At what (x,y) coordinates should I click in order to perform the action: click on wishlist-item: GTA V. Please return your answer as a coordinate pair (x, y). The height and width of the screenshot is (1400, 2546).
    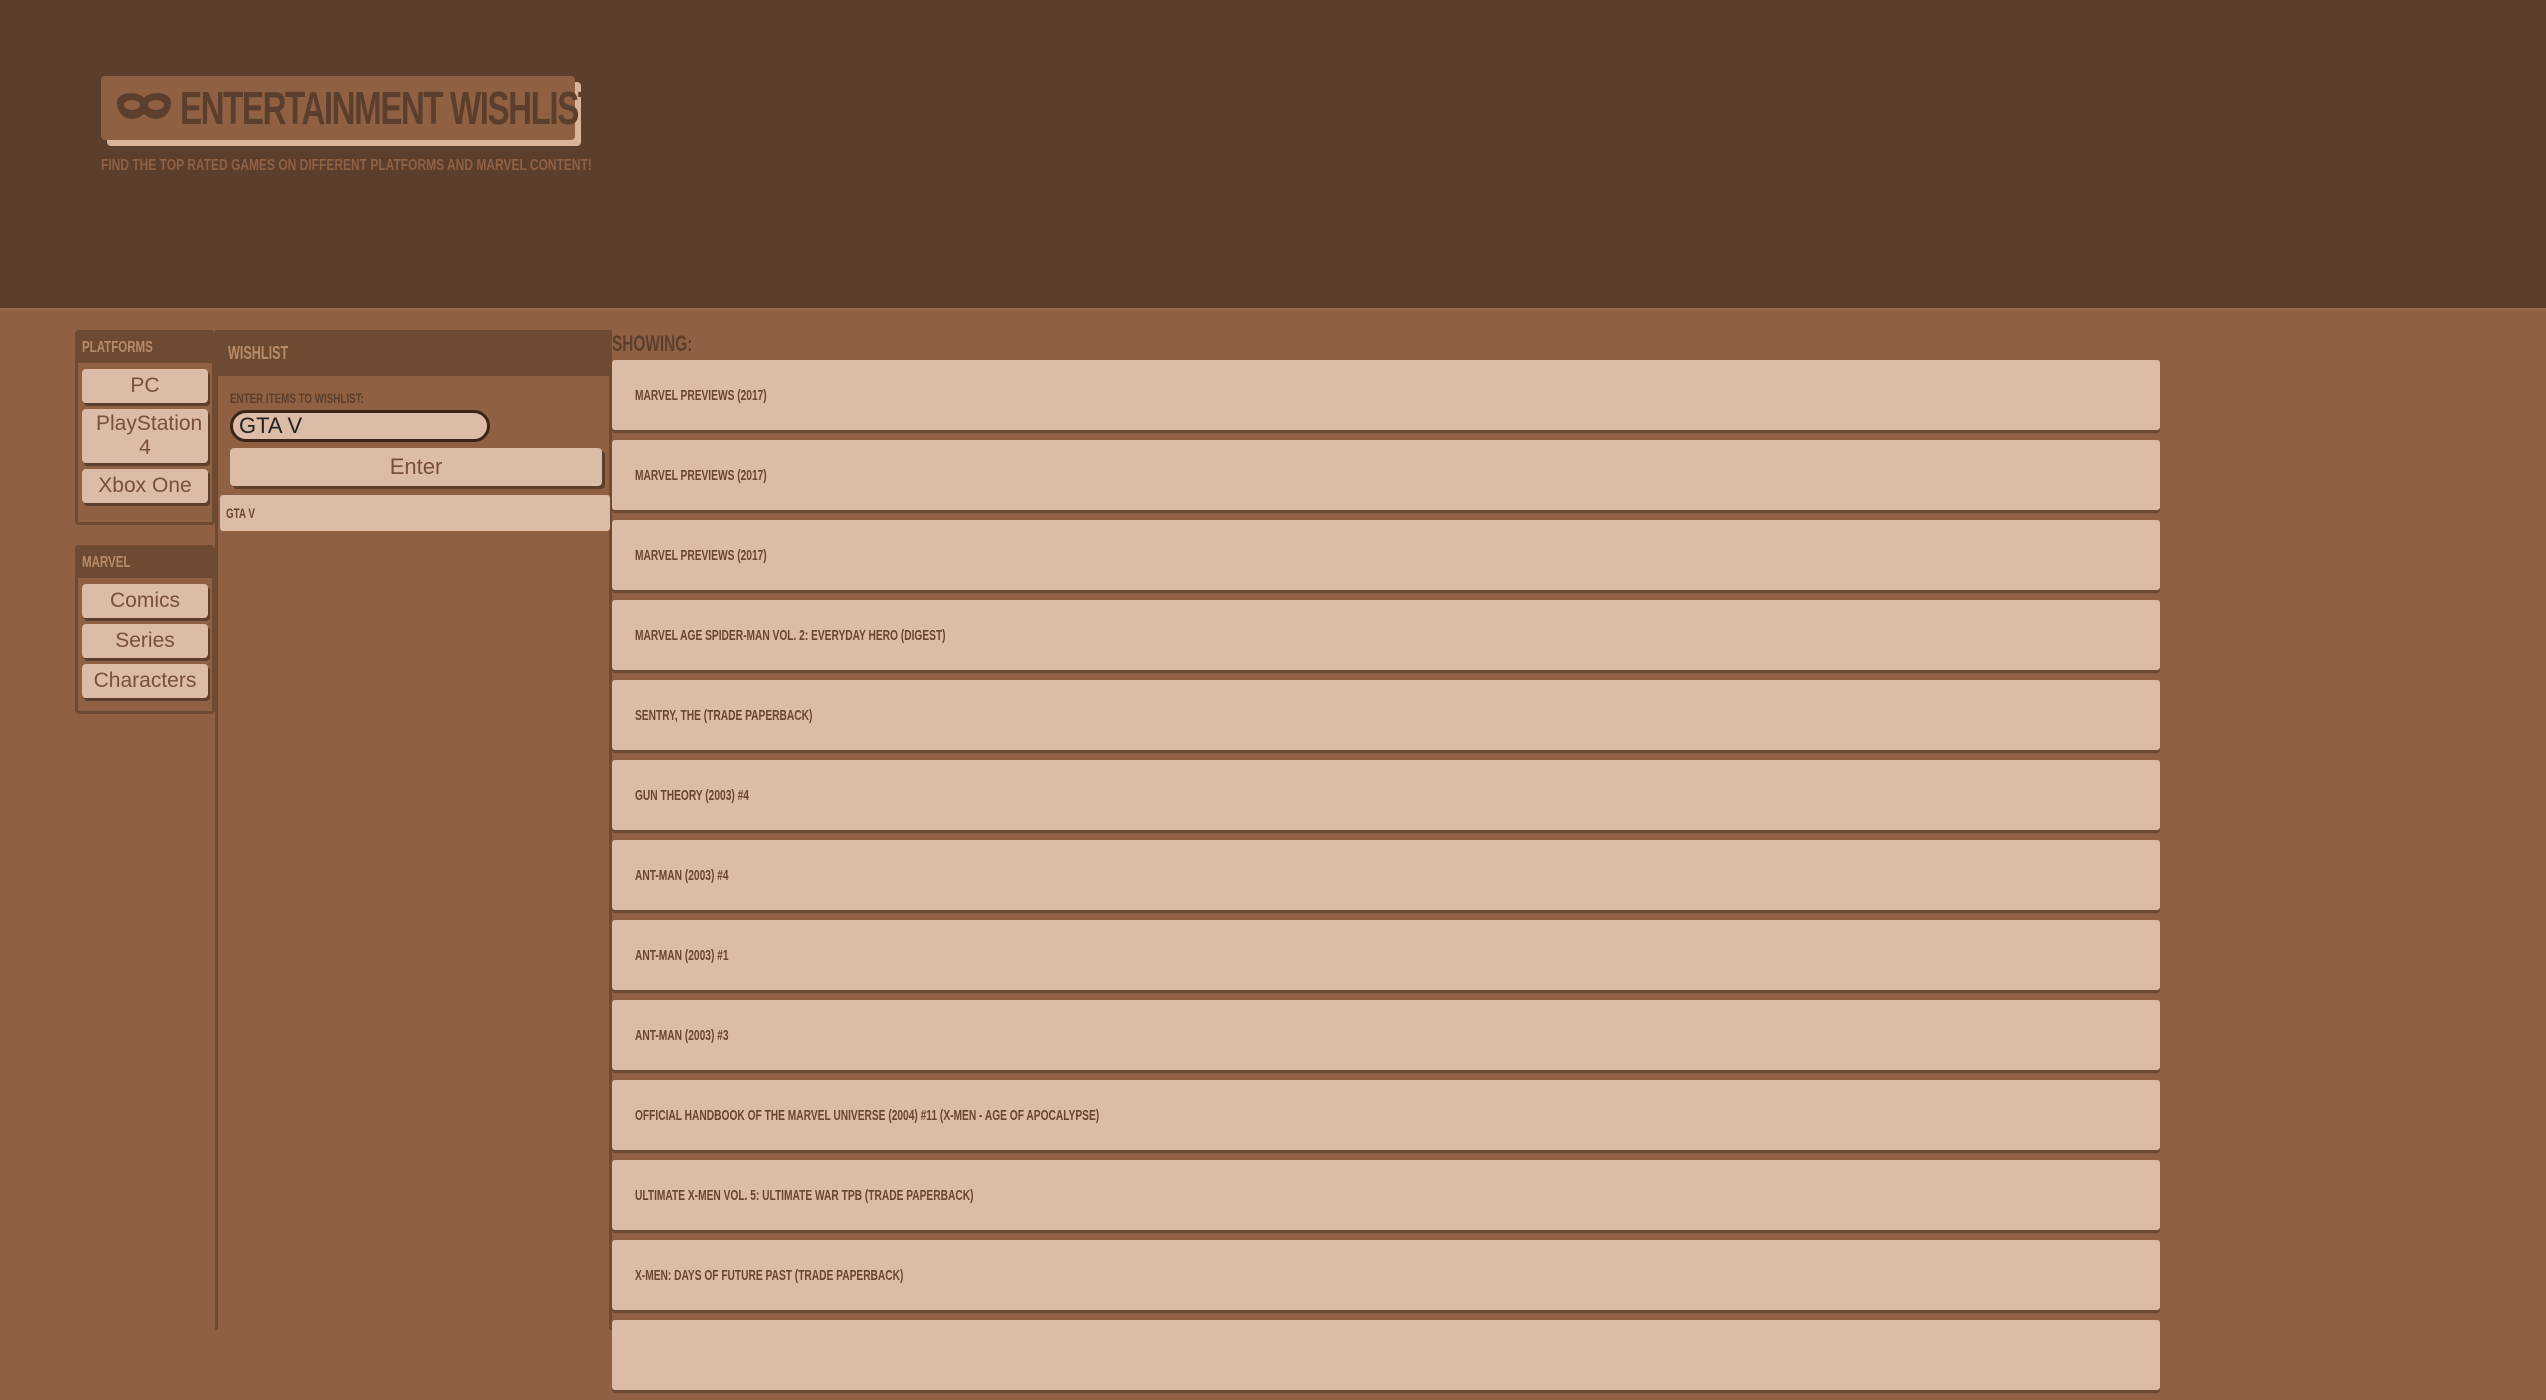
    Looking at the image, I should click on (415, 513).